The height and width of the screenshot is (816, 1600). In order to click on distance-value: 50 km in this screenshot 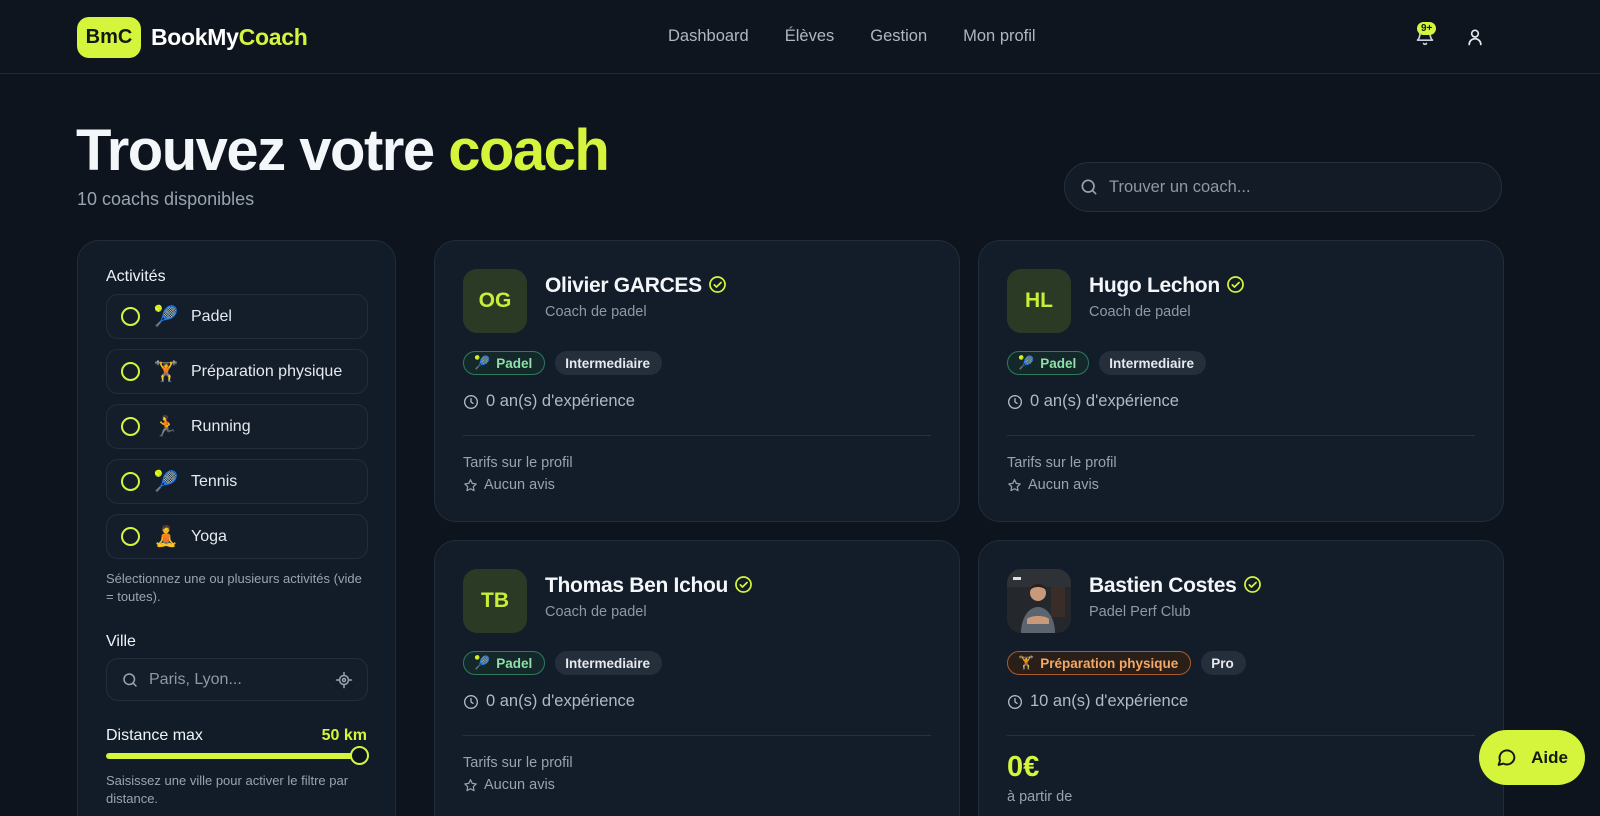, I will do `click(344, 735)`.